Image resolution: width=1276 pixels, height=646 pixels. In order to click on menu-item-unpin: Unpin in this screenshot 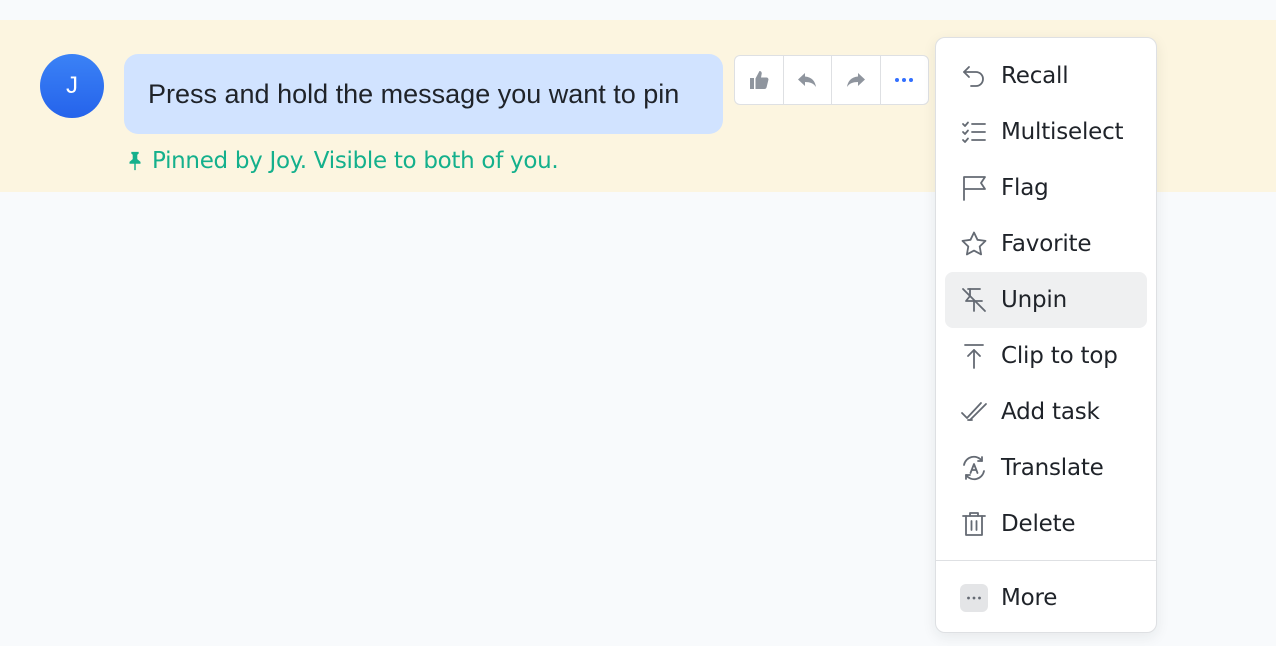, I will do `click(1046, 300)`.